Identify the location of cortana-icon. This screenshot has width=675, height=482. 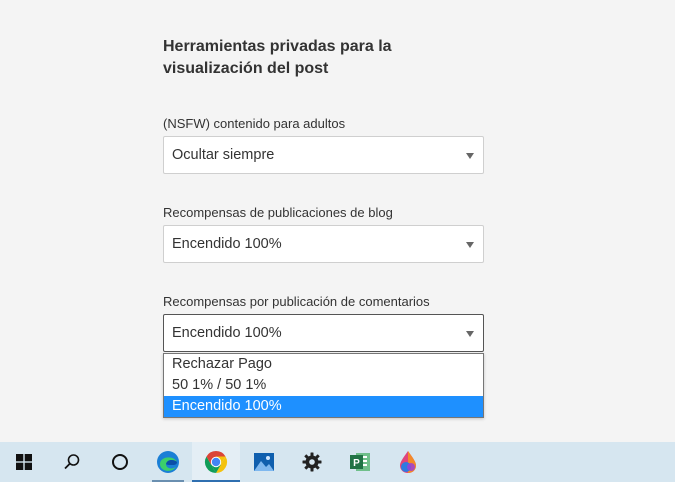
(120, 462).